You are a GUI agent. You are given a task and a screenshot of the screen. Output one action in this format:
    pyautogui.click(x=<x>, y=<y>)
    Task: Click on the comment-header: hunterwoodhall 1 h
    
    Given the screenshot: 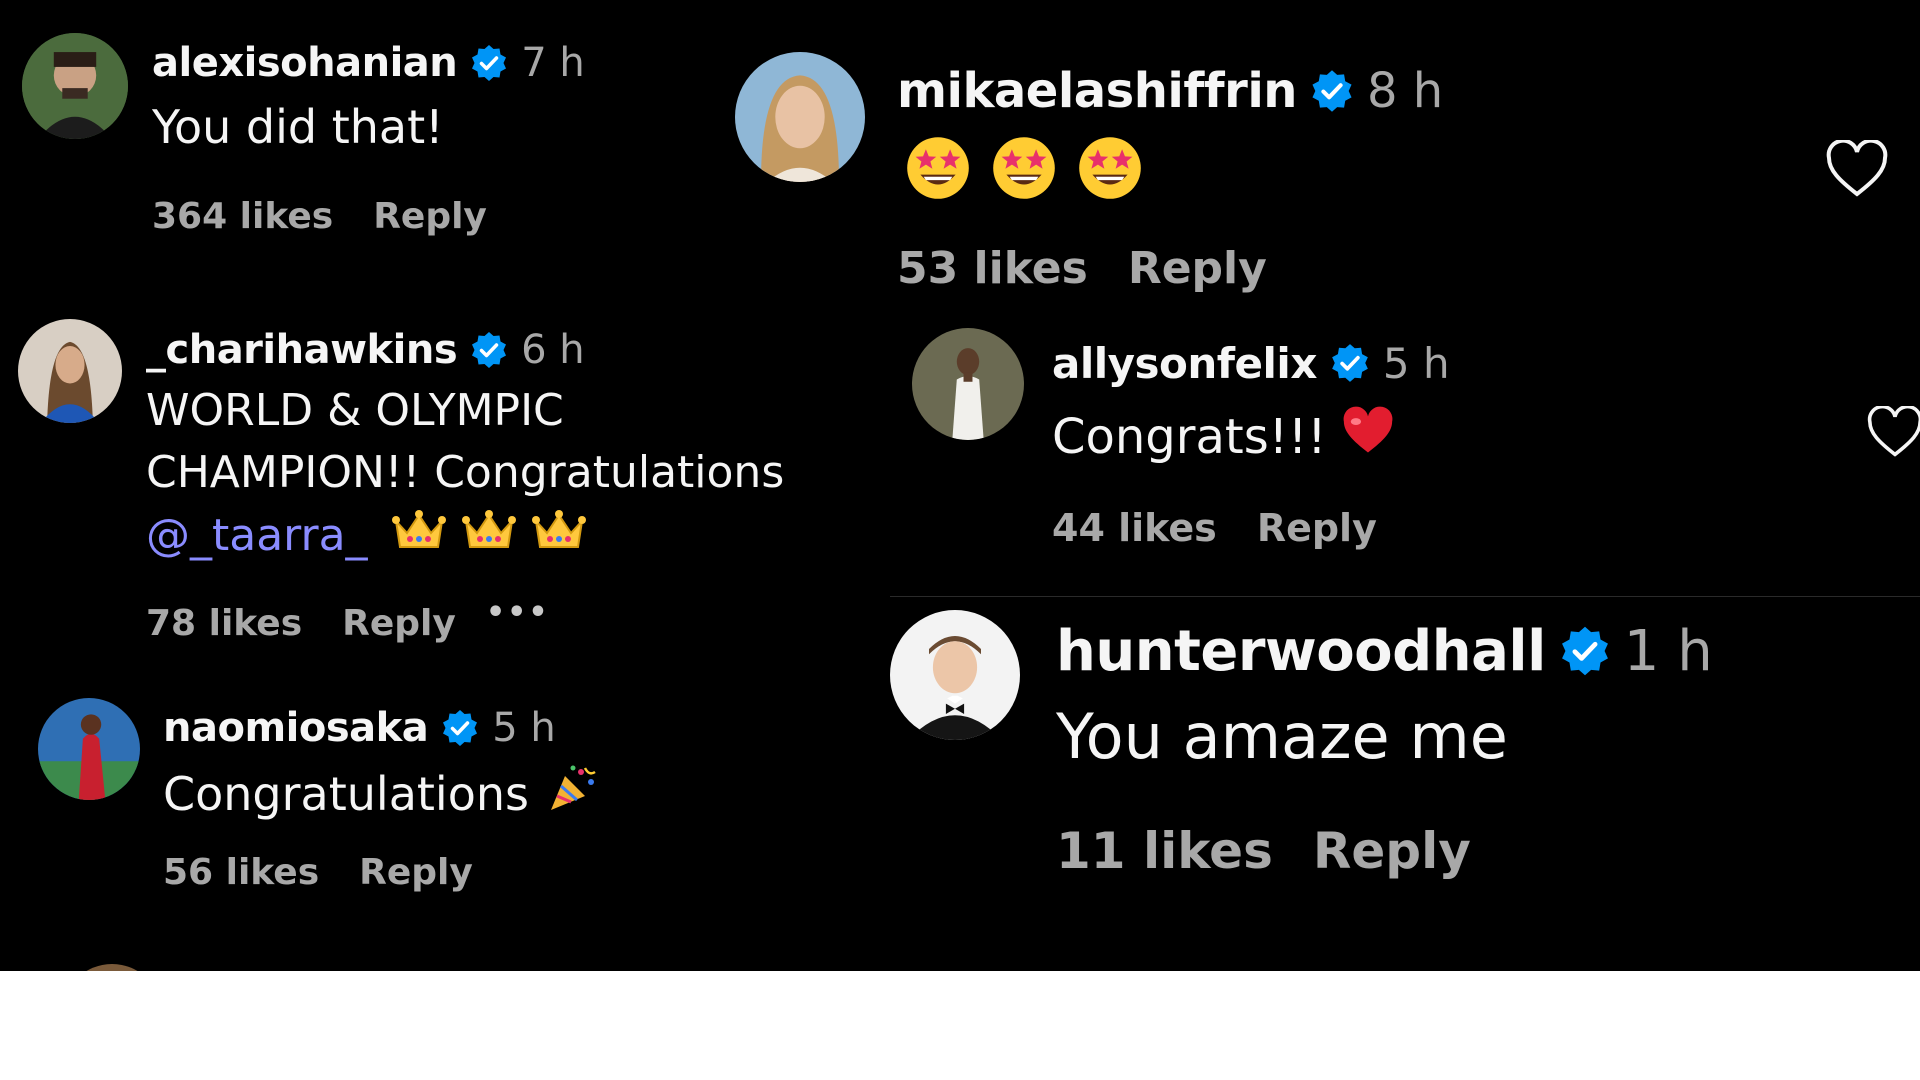 What is the action you would take?
    pyautogui.click(x=1384, y=651)
    